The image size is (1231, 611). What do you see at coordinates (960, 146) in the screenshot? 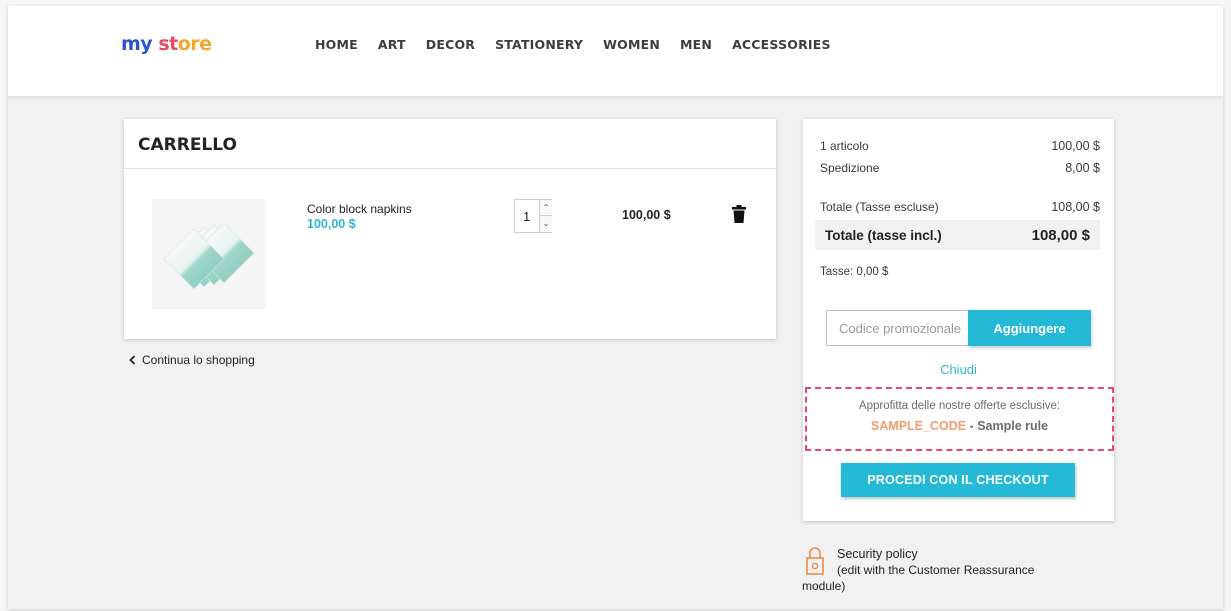
I see `summary-items-row: 1 articolo 100,00 $` at bounding box center [960, 146].